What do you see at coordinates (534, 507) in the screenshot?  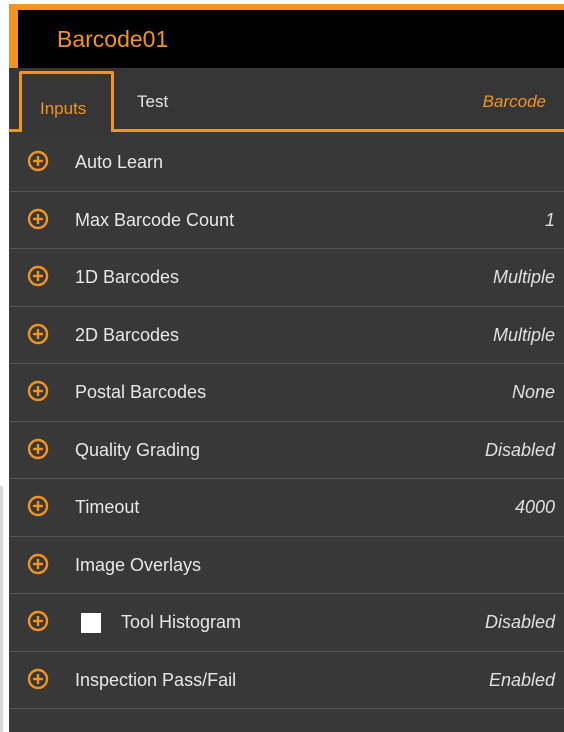 I see `property-value: 4000` at bounding box center [534, 507].